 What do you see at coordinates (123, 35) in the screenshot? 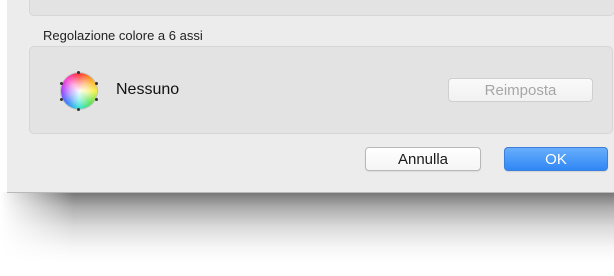
I see `section-title: Regolazione colore a 6 assi` at bounding box center [123, 35].